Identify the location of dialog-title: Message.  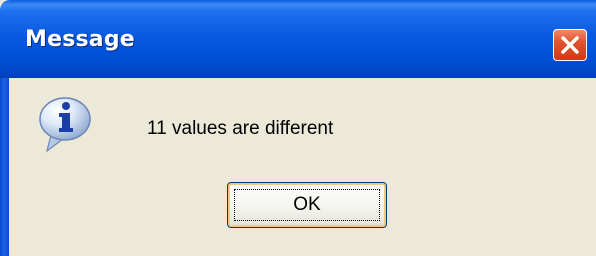
(80, 39).